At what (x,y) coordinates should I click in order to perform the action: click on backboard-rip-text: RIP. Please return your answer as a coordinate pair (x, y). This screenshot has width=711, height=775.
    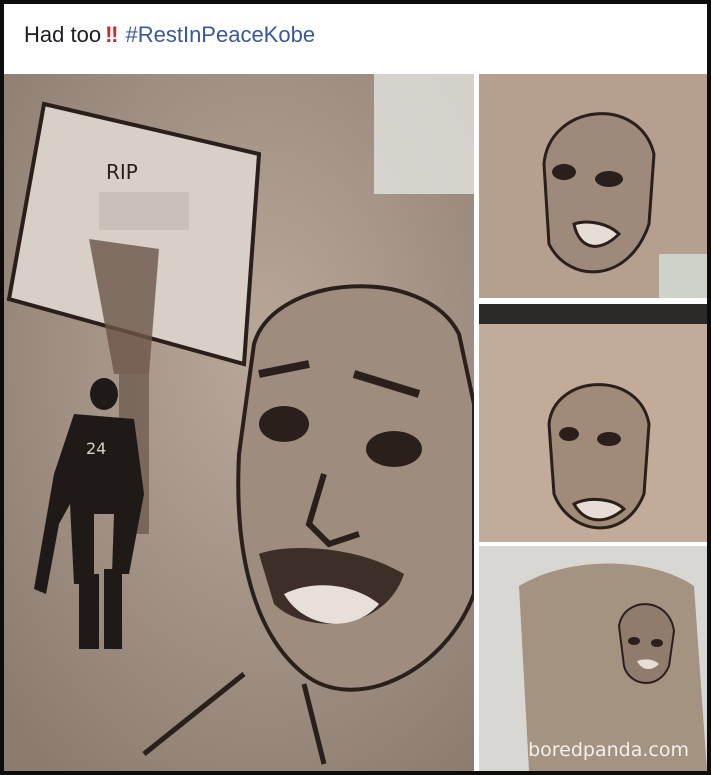
    Looking at the image, I should click on (122, 172).